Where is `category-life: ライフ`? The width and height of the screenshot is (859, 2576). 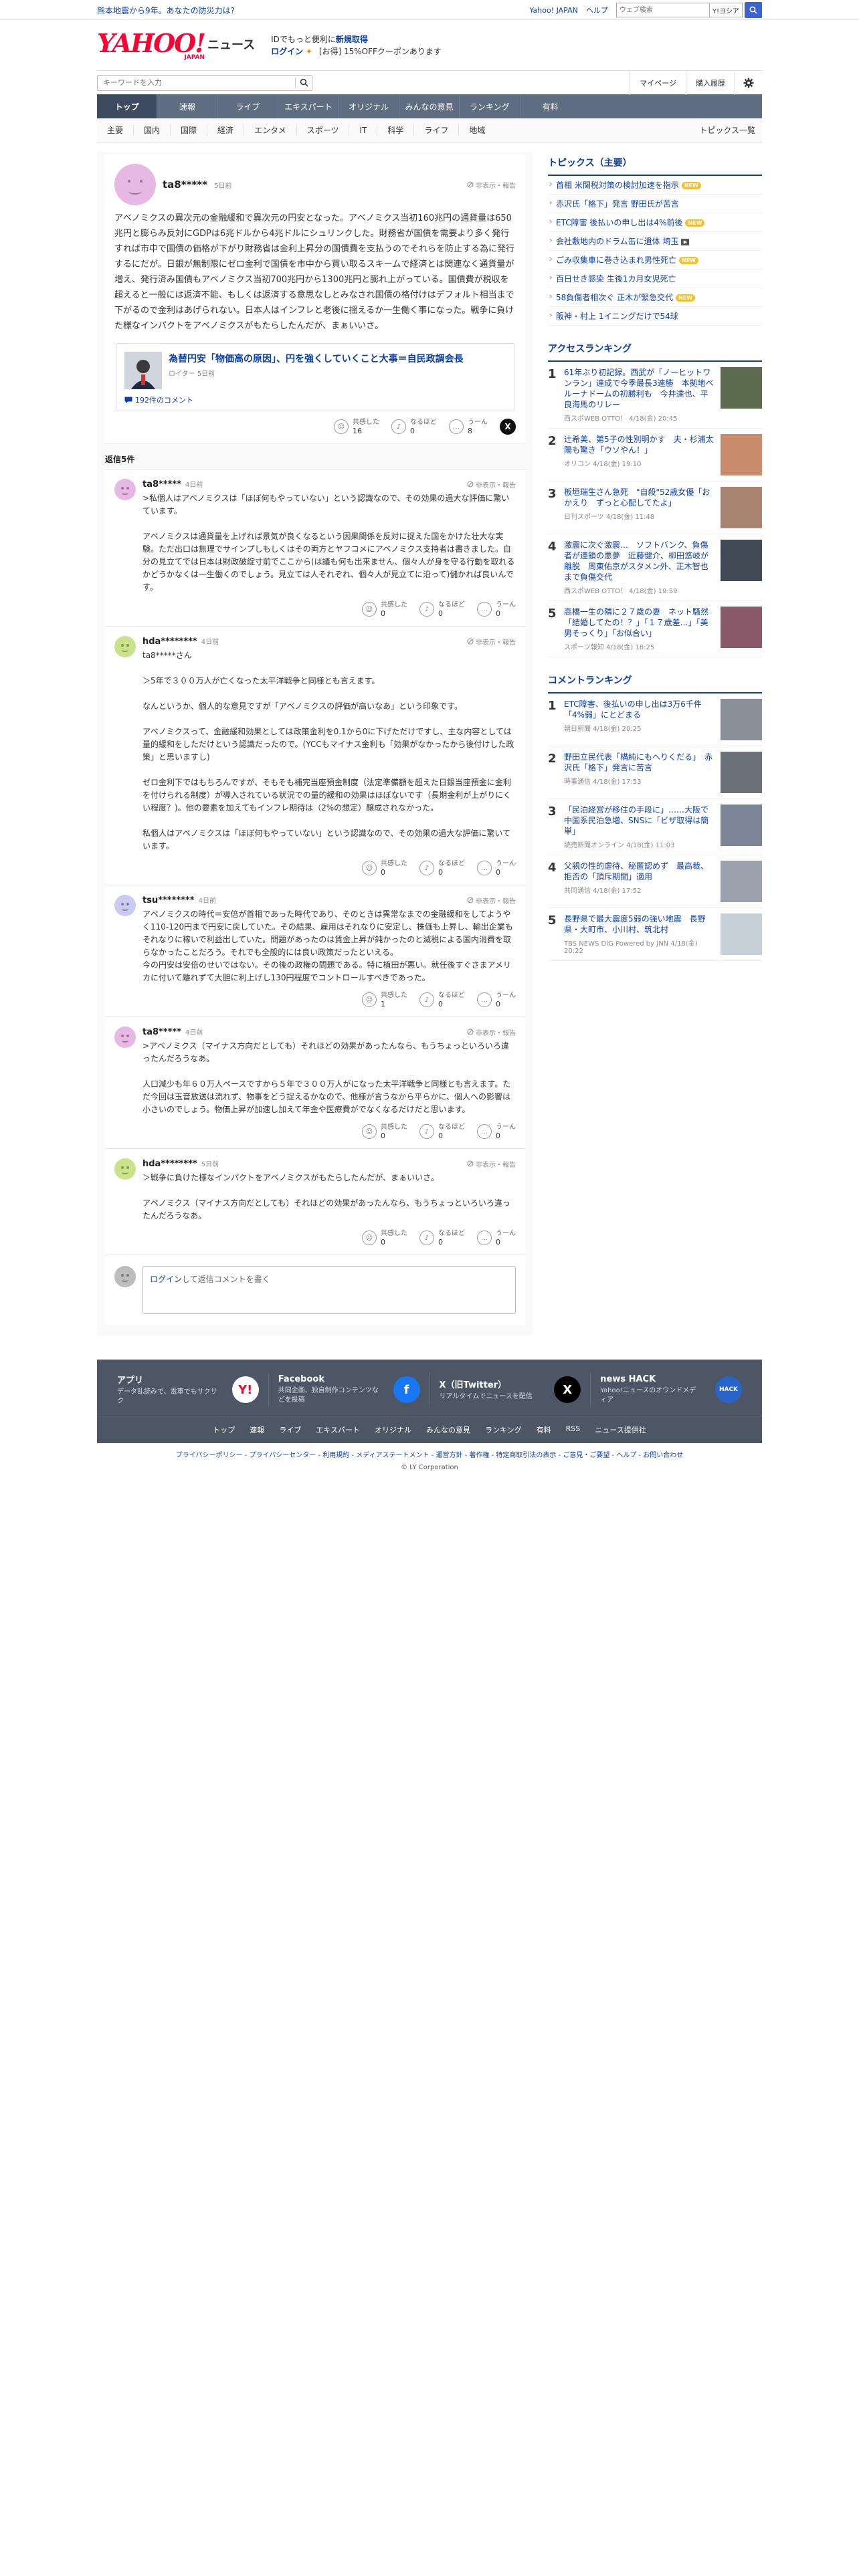
category-life: ライフ is located at coordinates (437, 130).